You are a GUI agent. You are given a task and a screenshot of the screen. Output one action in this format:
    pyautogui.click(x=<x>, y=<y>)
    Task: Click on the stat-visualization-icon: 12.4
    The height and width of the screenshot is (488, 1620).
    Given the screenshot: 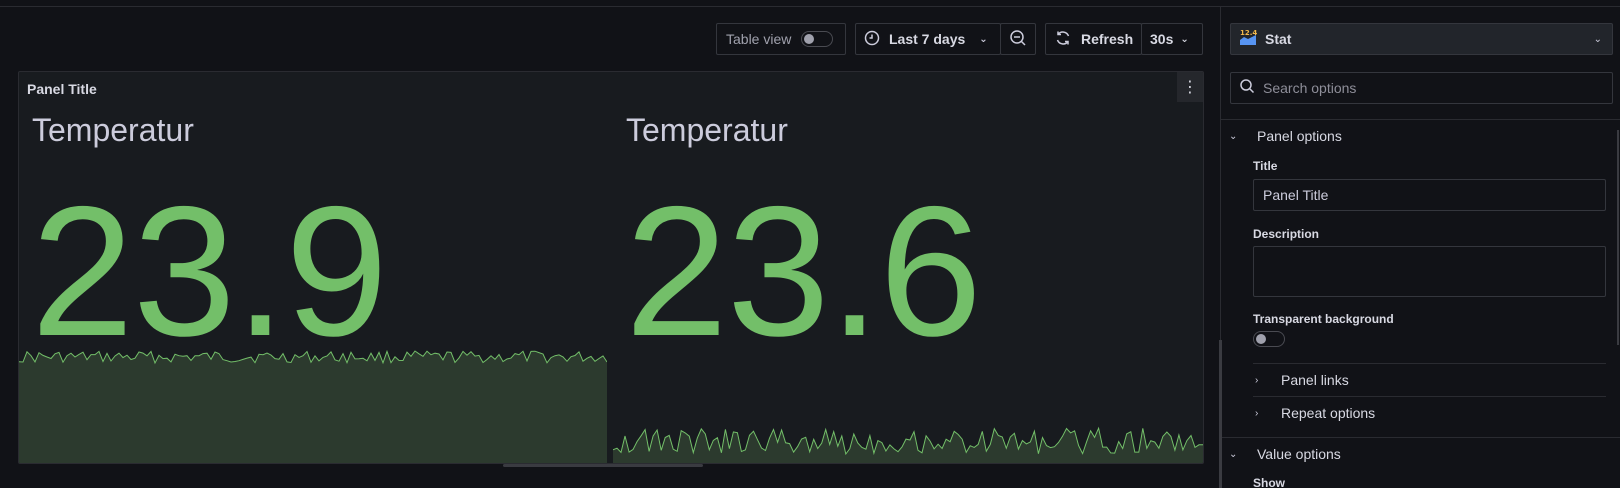 What is the action you would take?
    pyautogui.click(x=1248, y=39)
    